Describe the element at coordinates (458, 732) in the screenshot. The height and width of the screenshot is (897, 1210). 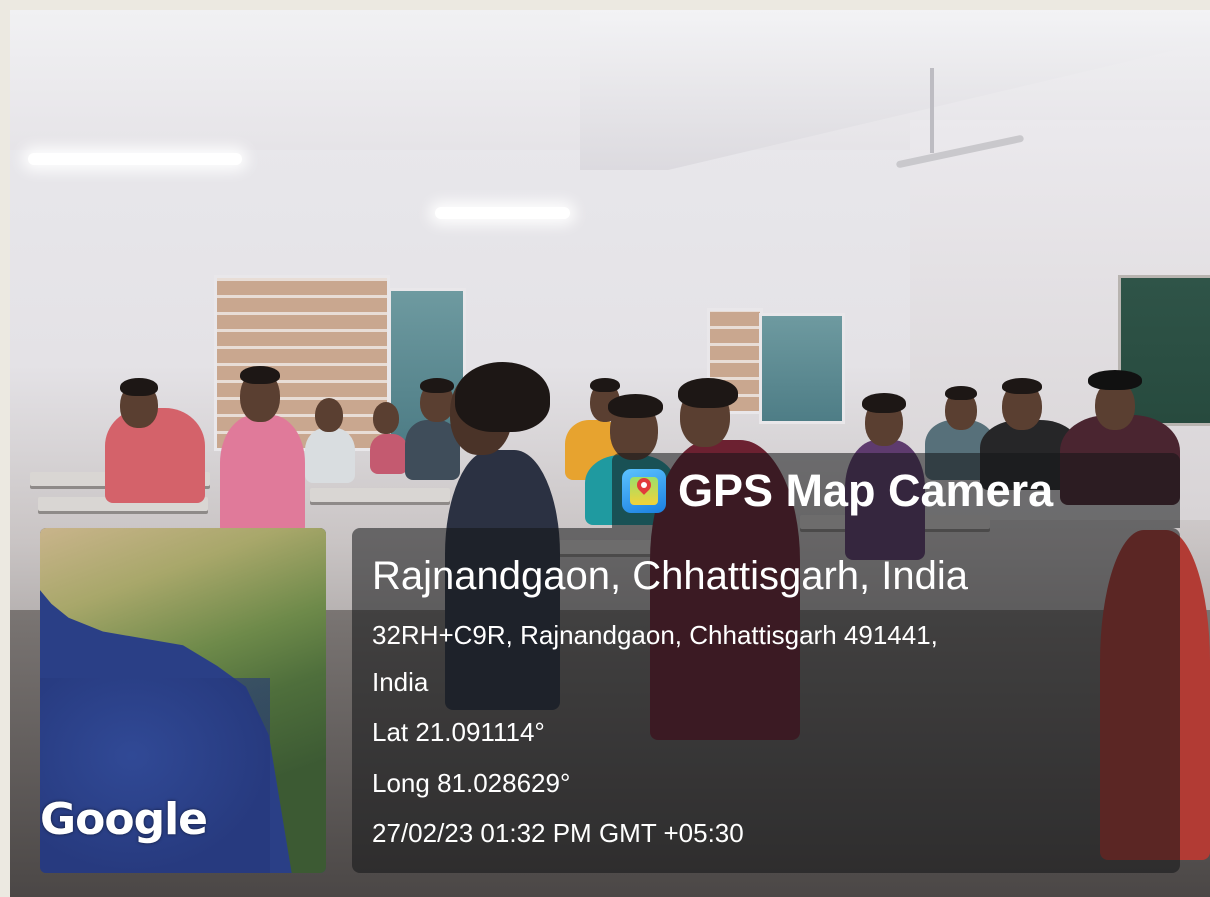
I see `latitude-text: Lat 21.091114°` at that location.